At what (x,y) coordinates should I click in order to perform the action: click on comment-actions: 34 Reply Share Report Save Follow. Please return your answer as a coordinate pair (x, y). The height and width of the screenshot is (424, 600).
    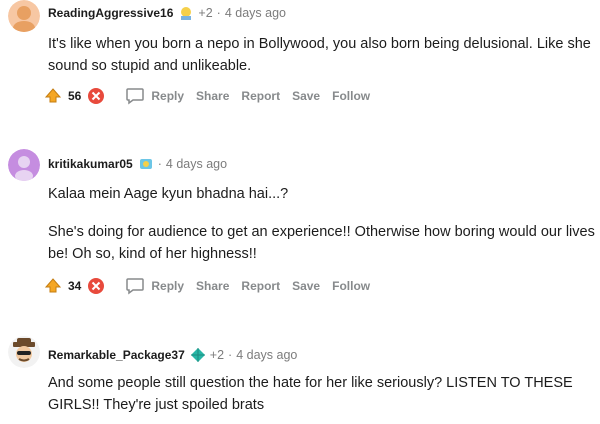
    Looking at the image, I should click on (207, 286).